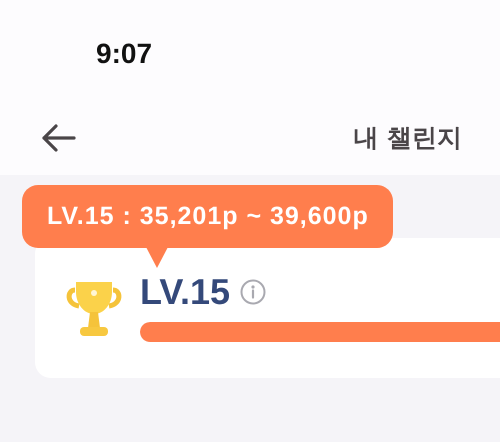 The width and height of the screenshot is (500, 442). I want to click on tooltip-pointer, so click(157, 257).